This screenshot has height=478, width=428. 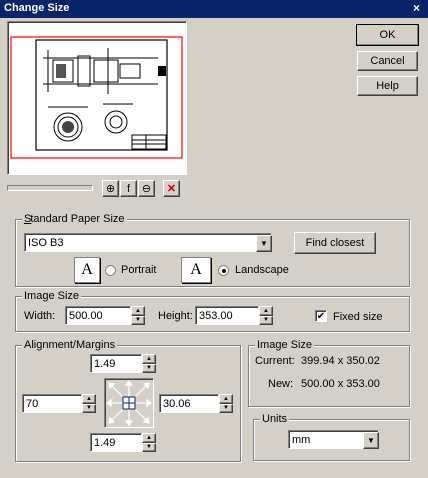 I want to click on preview-area, so click(x=97, y=98).